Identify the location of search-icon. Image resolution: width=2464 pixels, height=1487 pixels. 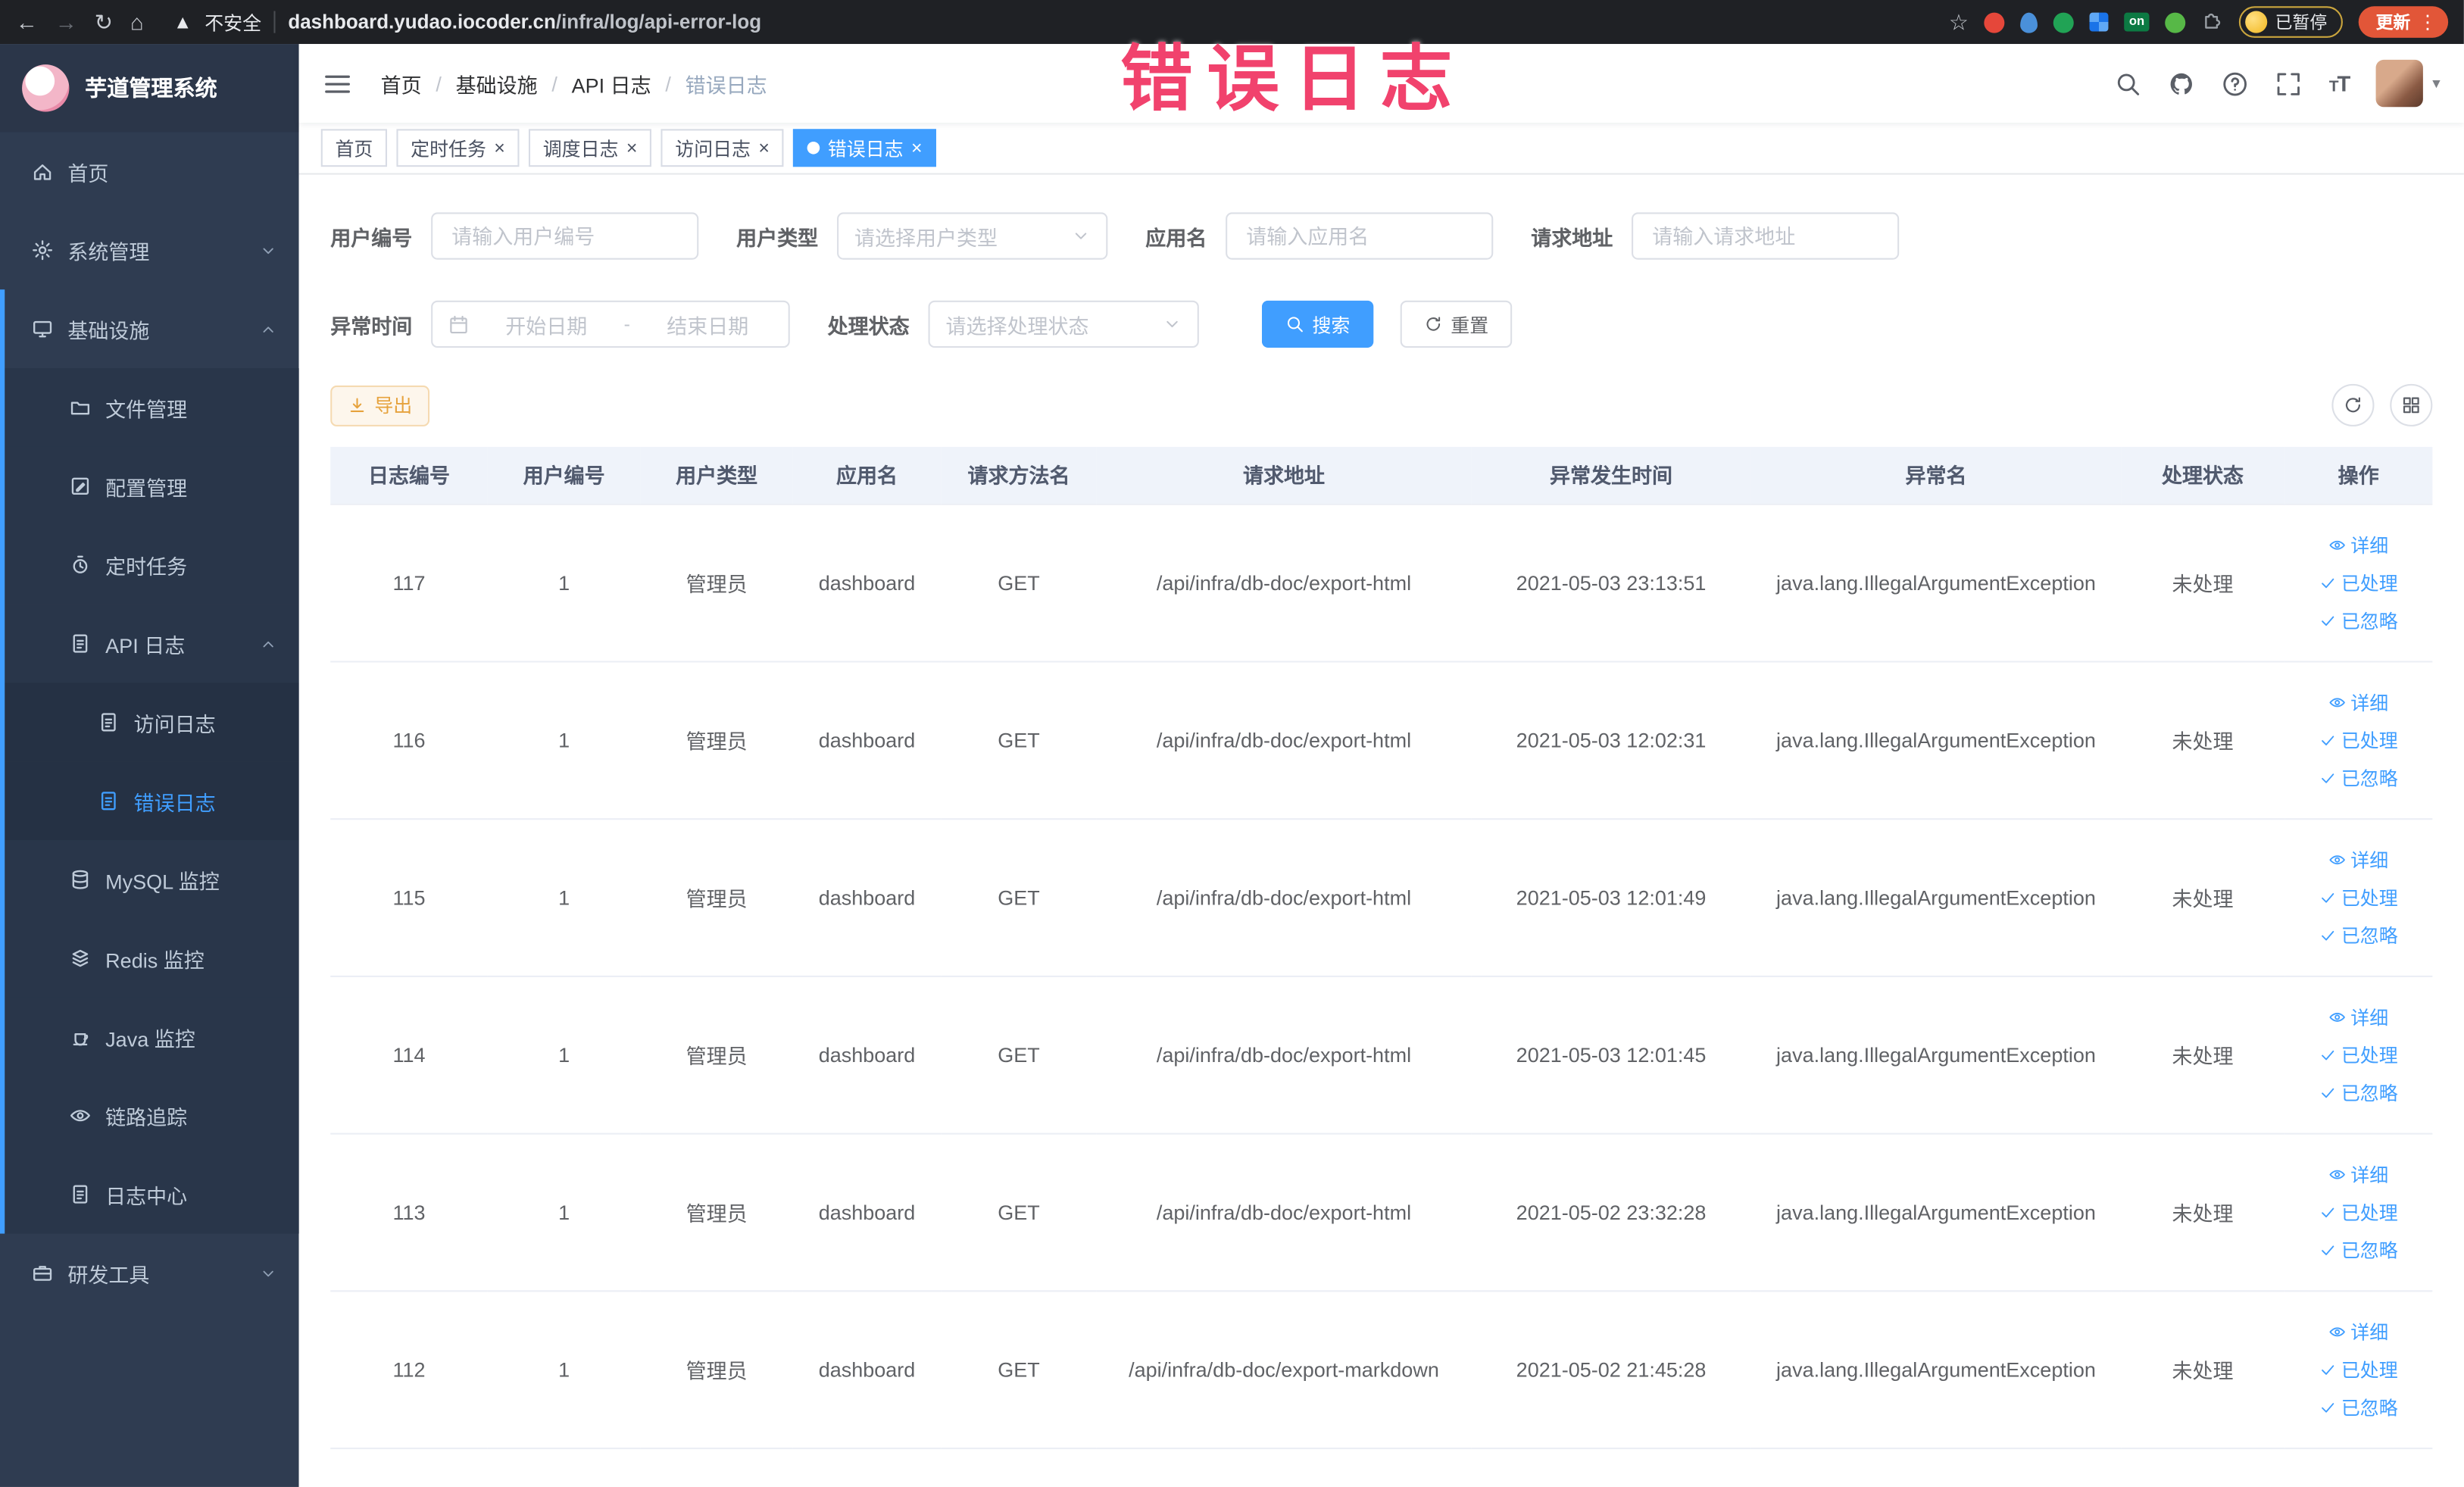
(2128, 83).